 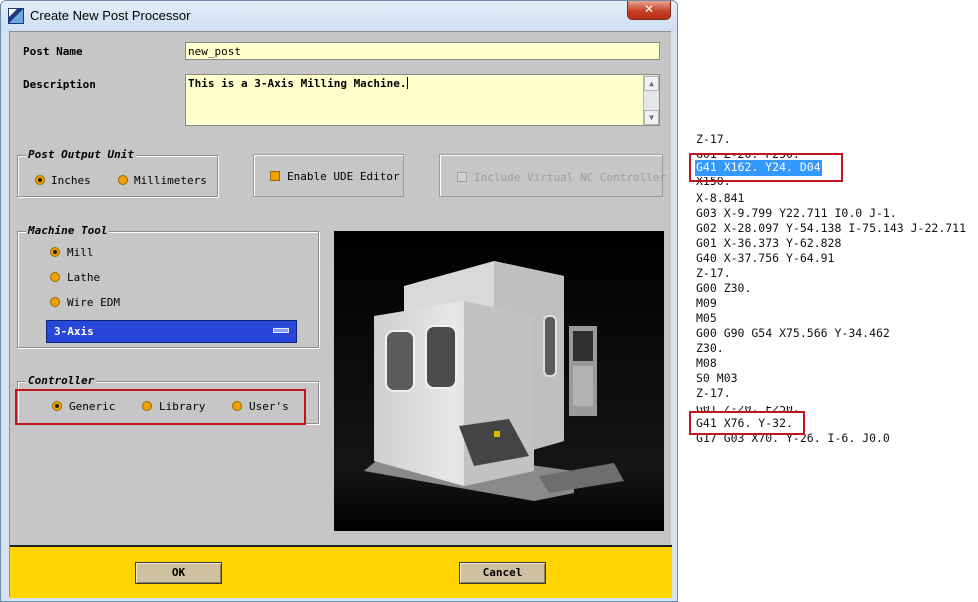 I want to click on description-scrollbar: ▲ ▼, so click(x=651, y=100).